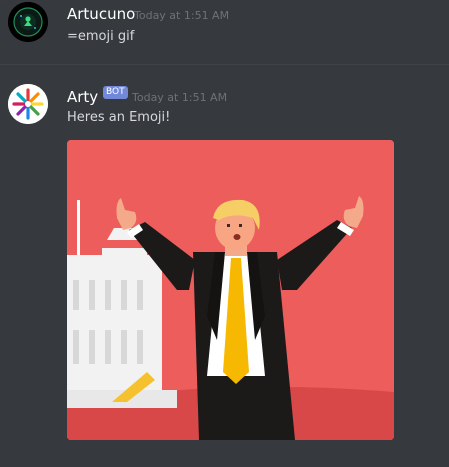 The height and width of the screenshot is (467, 449). Describe the element at coordinates (82, 97) in the screenshot. I see `author-name: Arty` at that location.